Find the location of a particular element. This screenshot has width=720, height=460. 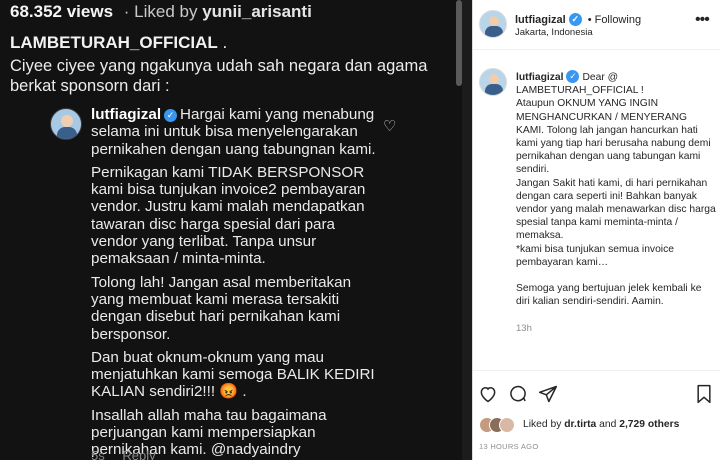

comment-heart-icon: ♡ is located at coordinates (389, 126).